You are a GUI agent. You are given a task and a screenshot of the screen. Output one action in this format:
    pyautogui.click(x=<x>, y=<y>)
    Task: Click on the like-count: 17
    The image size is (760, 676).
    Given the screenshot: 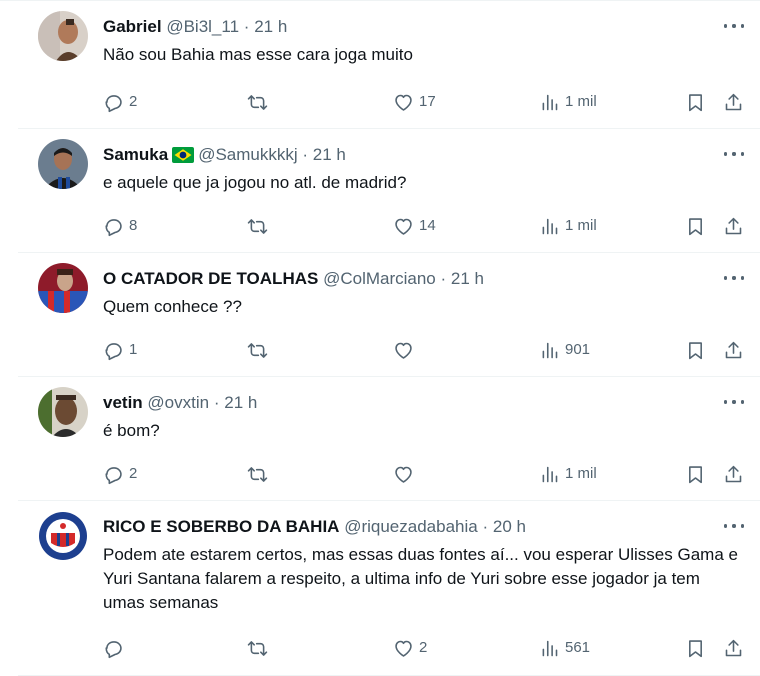 What is the action you would take?
    pyautogui.click(x=427, y=101)
    